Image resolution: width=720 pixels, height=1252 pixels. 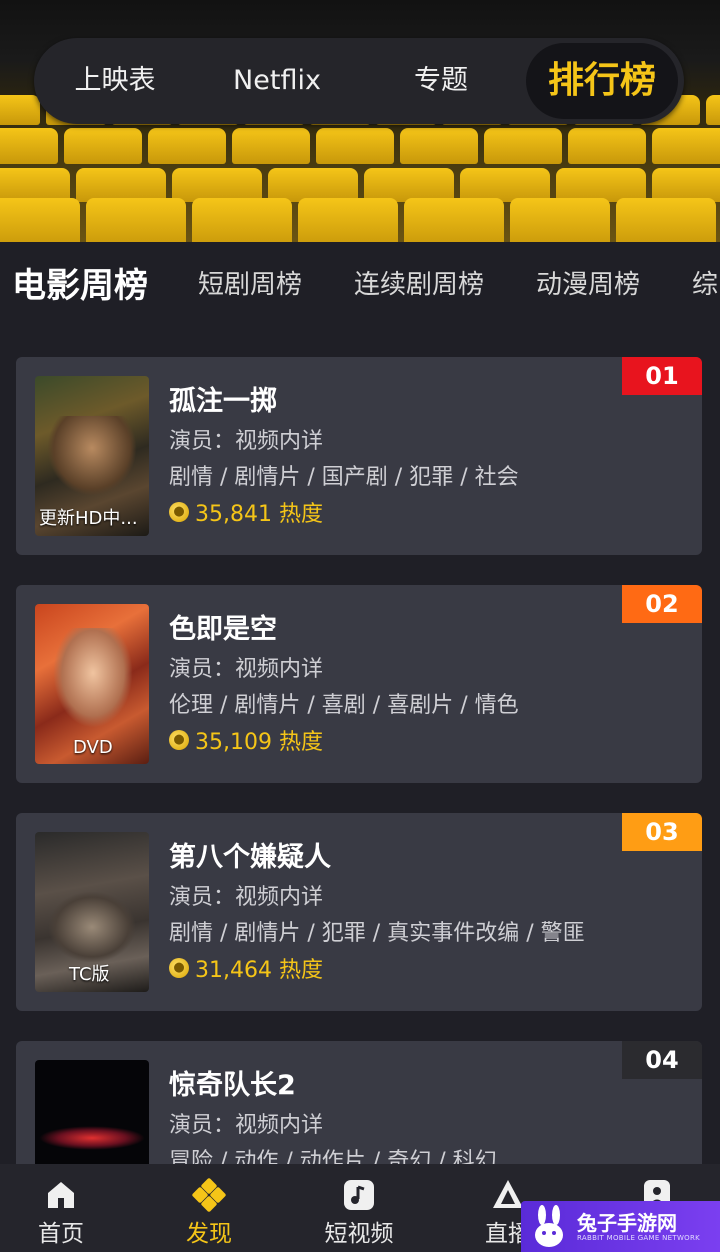 What do you see at coordinates (259, 742) in the screenshot?
I see `heat-value: 35,109 热度` at bounding box center [259, 742].